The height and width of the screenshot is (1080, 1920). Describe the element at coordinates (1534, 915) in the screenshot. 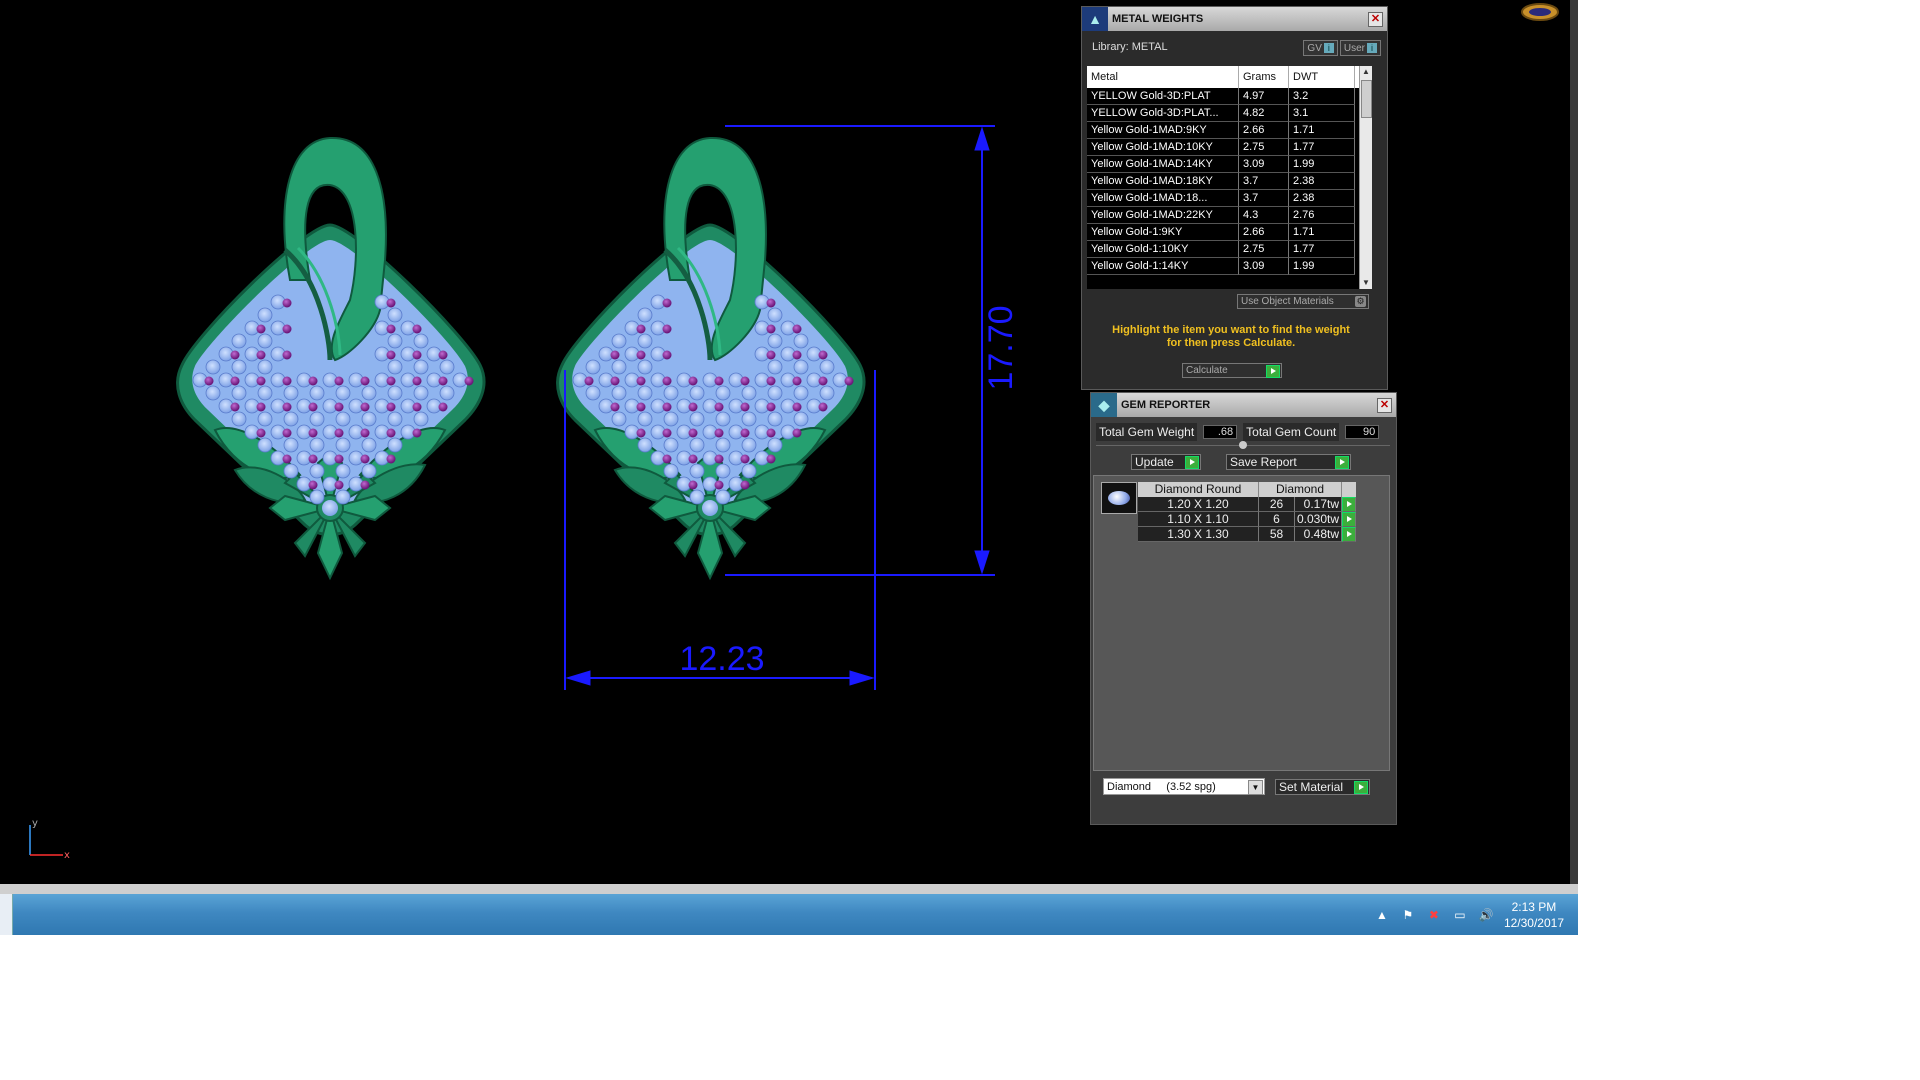

I see `clock: 2:13 PM 12/30/2017` at that location.